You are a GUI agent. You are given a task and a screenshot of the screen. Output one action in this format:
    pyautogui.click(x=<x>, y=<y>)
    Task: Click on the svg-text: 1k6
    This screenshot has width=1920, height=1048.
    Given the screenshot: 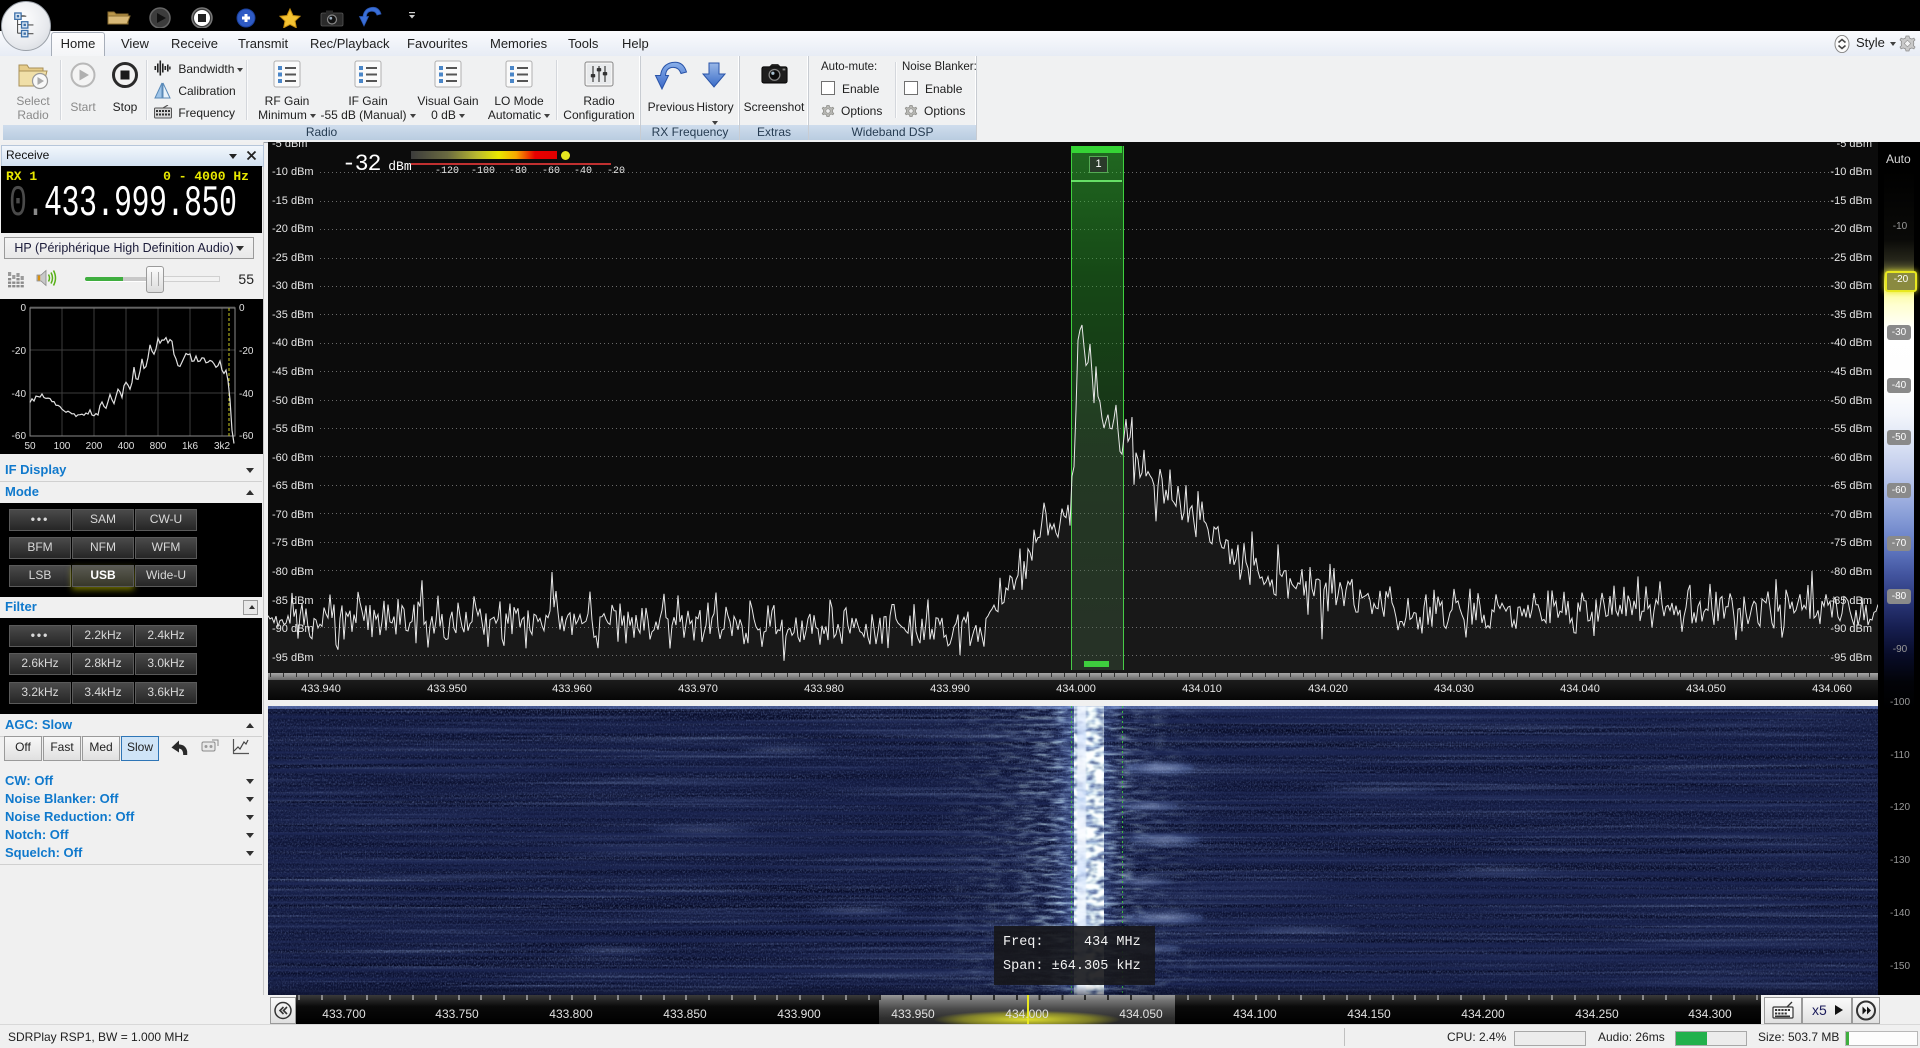 What is the action you would take?
    pyautogui.click(x=190, y=446)
    